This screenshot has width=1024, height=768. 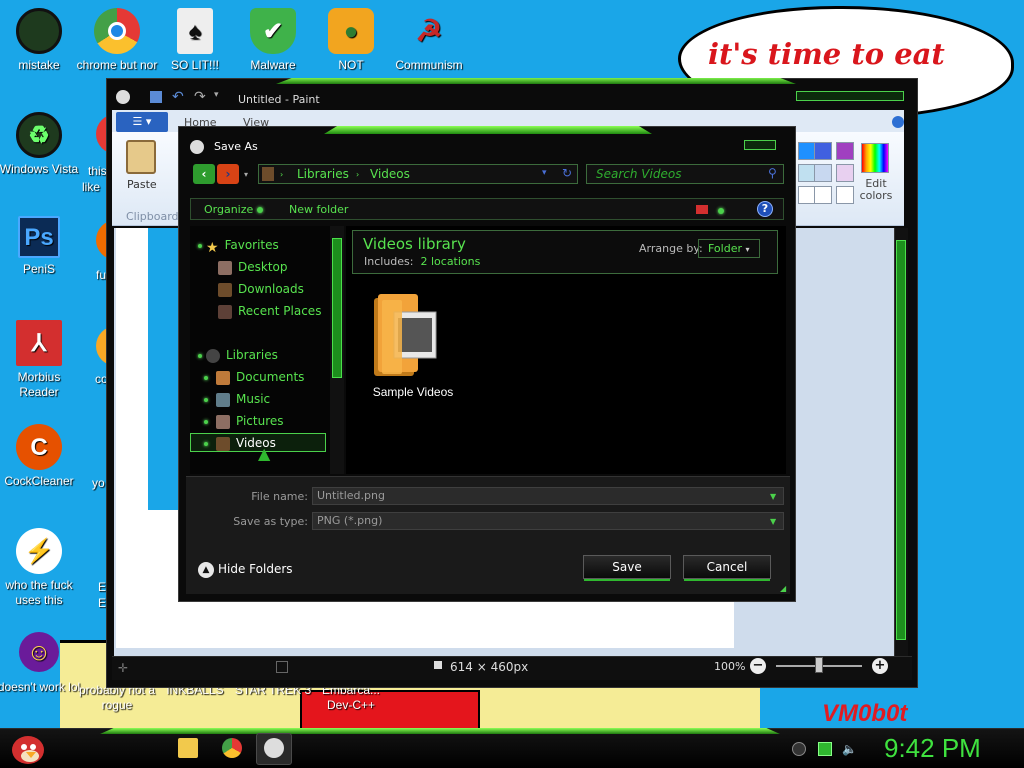 What do you see at coordinates (429, 40) in the screenshot?
I see `desktop-icon-communism: ☭ Communism` at bounding box center [429, 40].